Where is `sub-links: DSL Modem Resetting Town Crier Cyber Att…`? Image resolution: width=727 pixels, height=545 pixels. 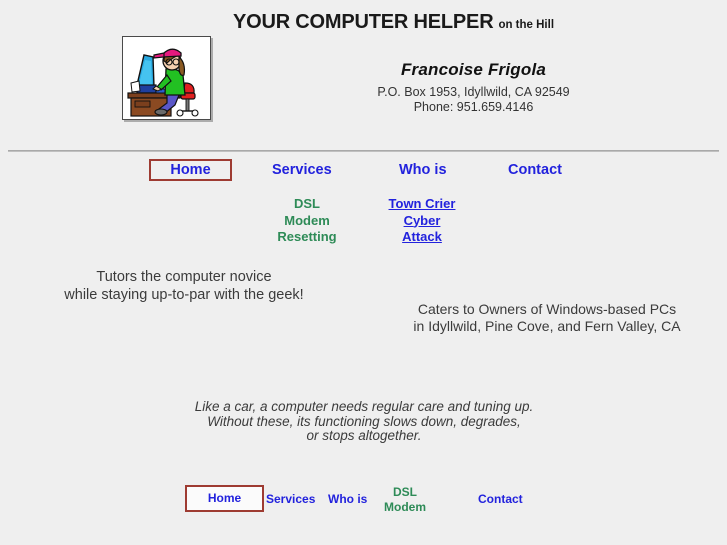 sub-links: DSL Modem Resetting Town Crier Cyber Att… is located at coordinates (363, 223).